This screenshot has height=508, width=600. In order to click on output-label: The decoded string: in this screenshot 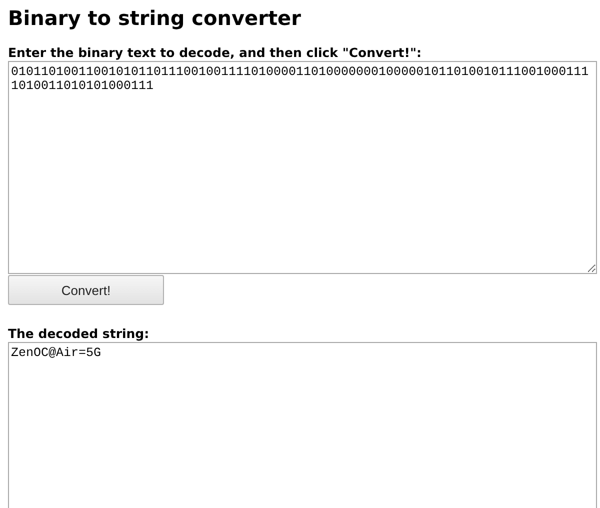, I will do `click(79, 334)`.